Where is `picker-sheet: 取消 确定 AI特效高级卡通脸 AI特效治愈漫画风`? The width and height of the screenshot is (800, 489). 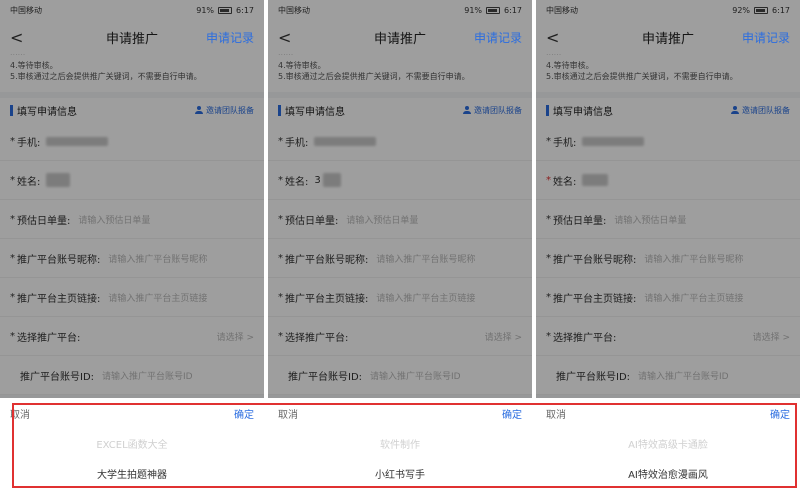 picker-sheet: 取消 确定 AI特效高级卡通脸 AI特效治愈漫画风 is located at coordinates (668, 443).